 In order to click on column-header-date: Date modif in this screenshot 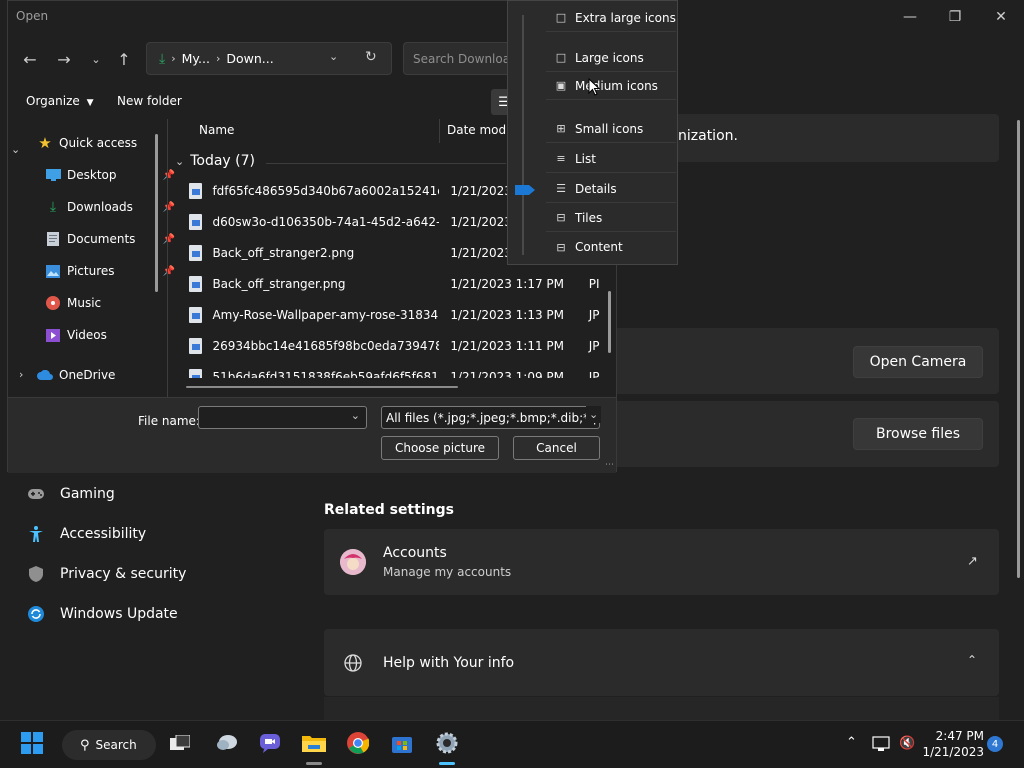, I will do `click(480, 130)`.